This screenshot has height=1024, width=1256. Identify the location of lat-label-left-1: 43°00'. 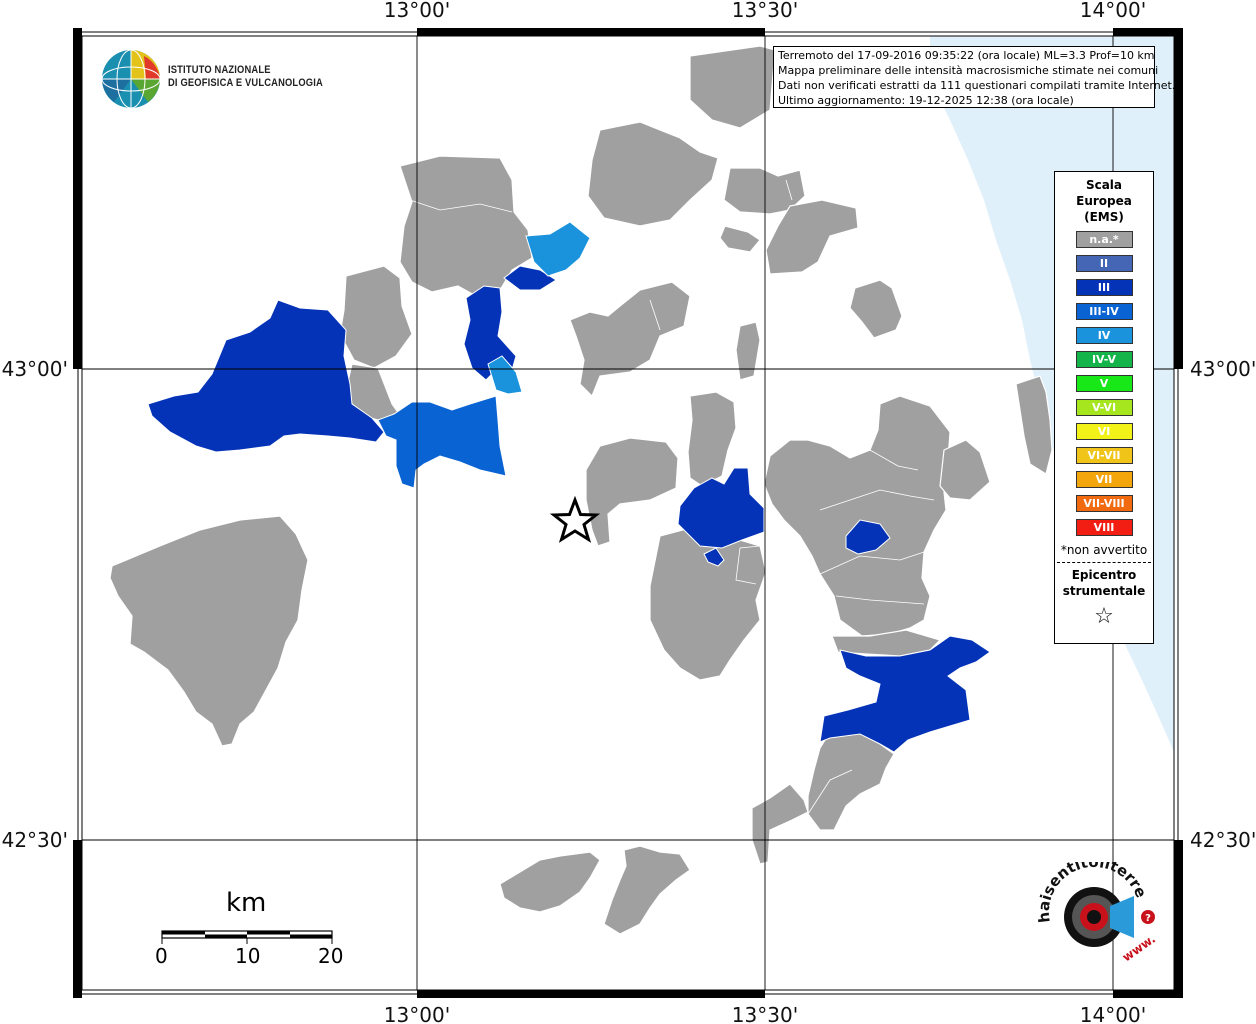
(35, 369).